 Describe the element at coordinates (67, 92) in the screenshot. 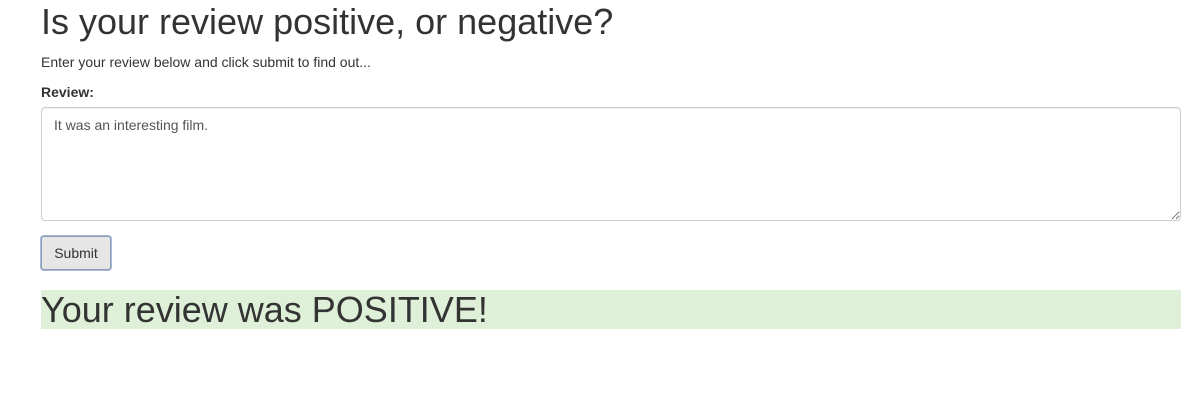

I see `review-label: Review:` at that location.